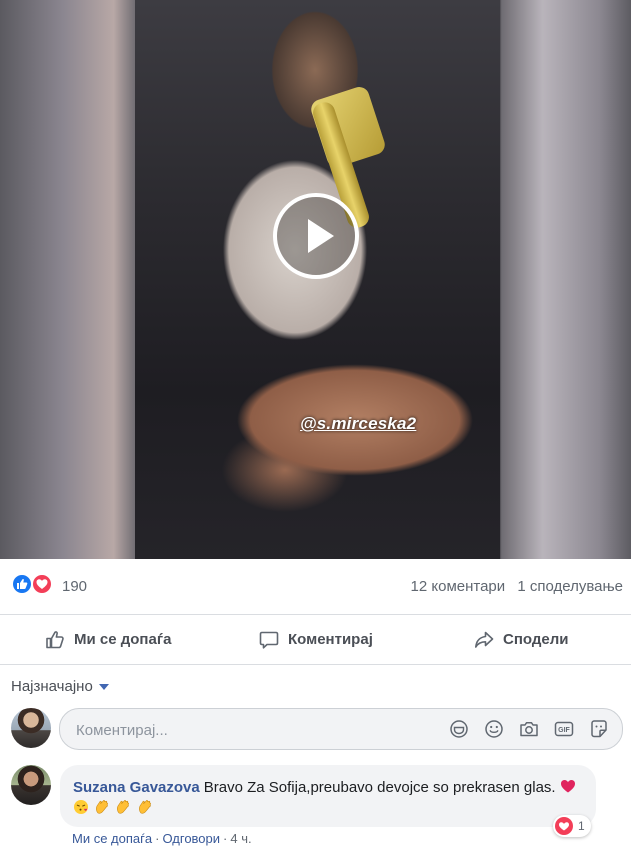 Image resolution: width=631 pixels, height=850 pixels. Describe the element at coordinates (31, 785) in the screenshot. I see `comment-author-avatar` at that location.